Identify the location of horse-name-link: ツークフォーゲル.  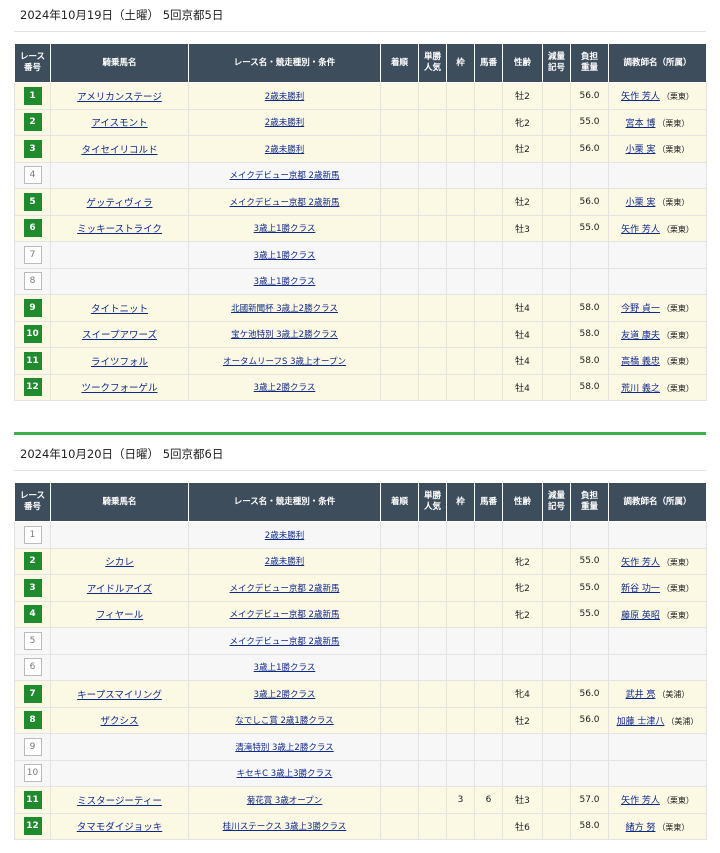
(119, 388).